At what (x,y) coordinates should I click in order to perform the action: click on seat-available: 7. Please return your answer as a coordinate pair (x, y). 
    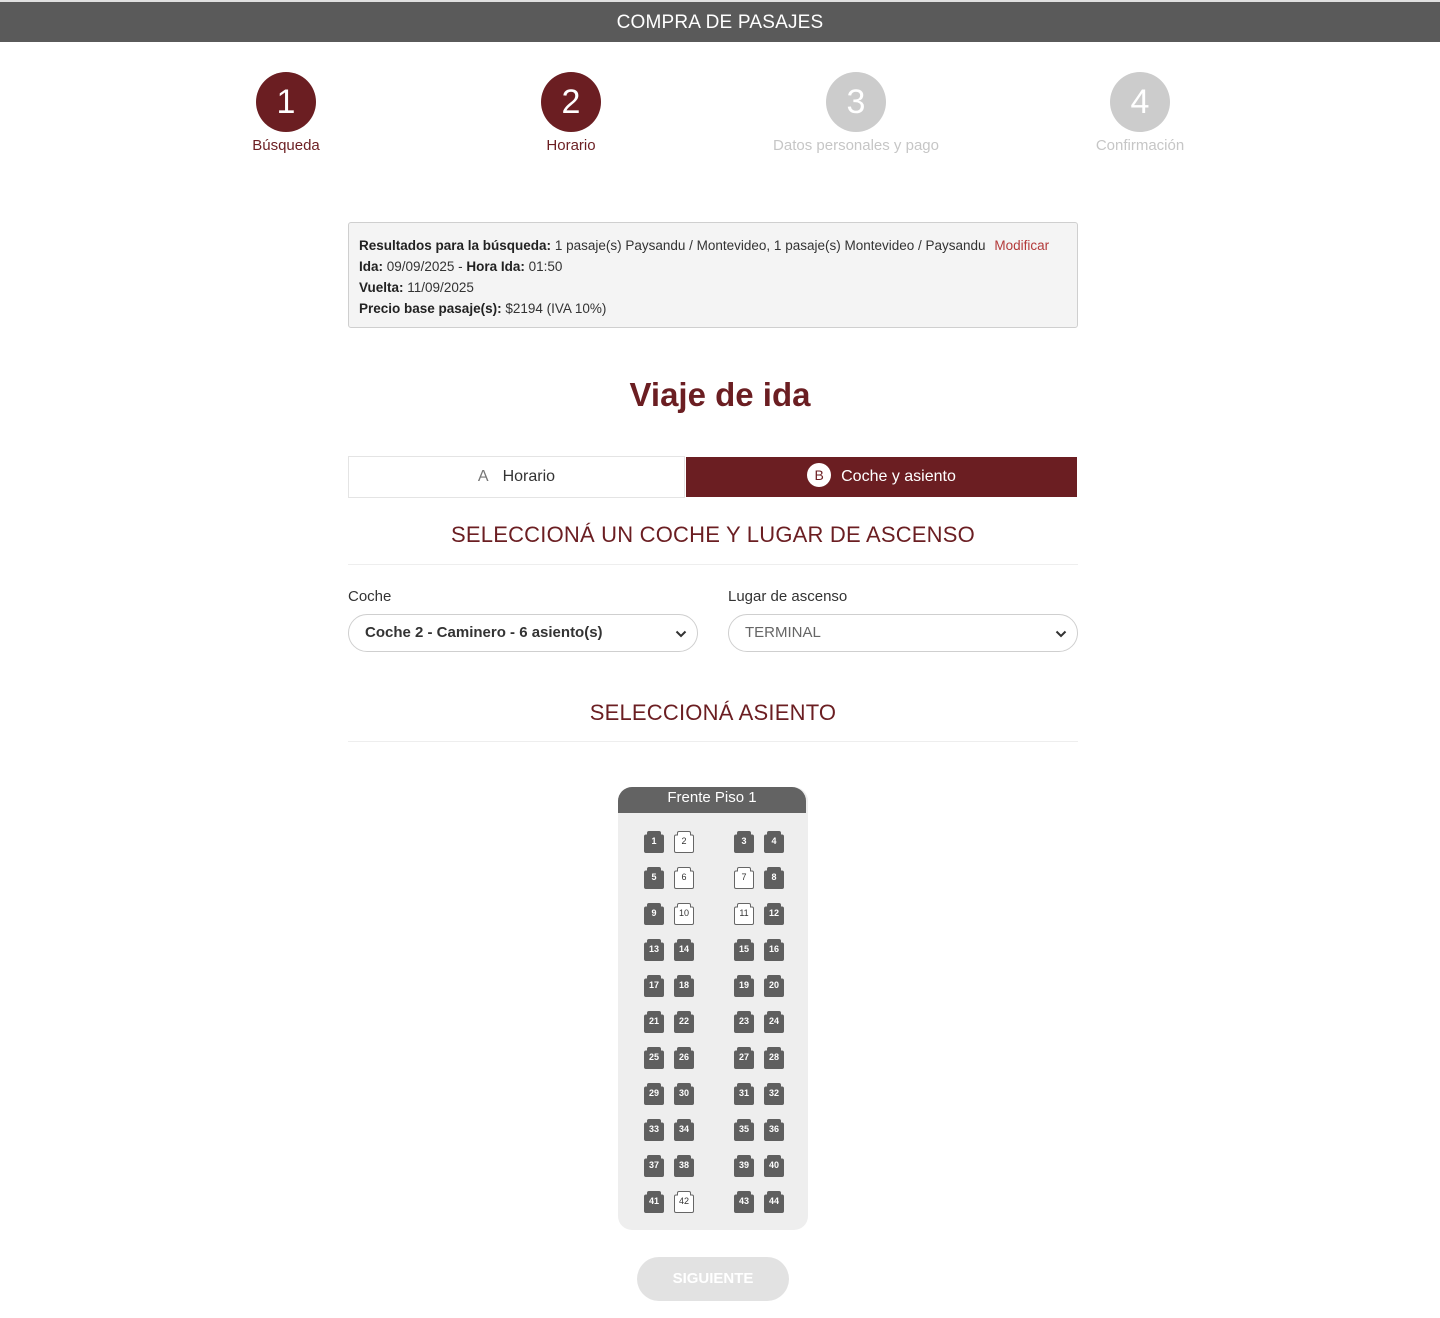
    Looking at the image, I should click on (744, 878).